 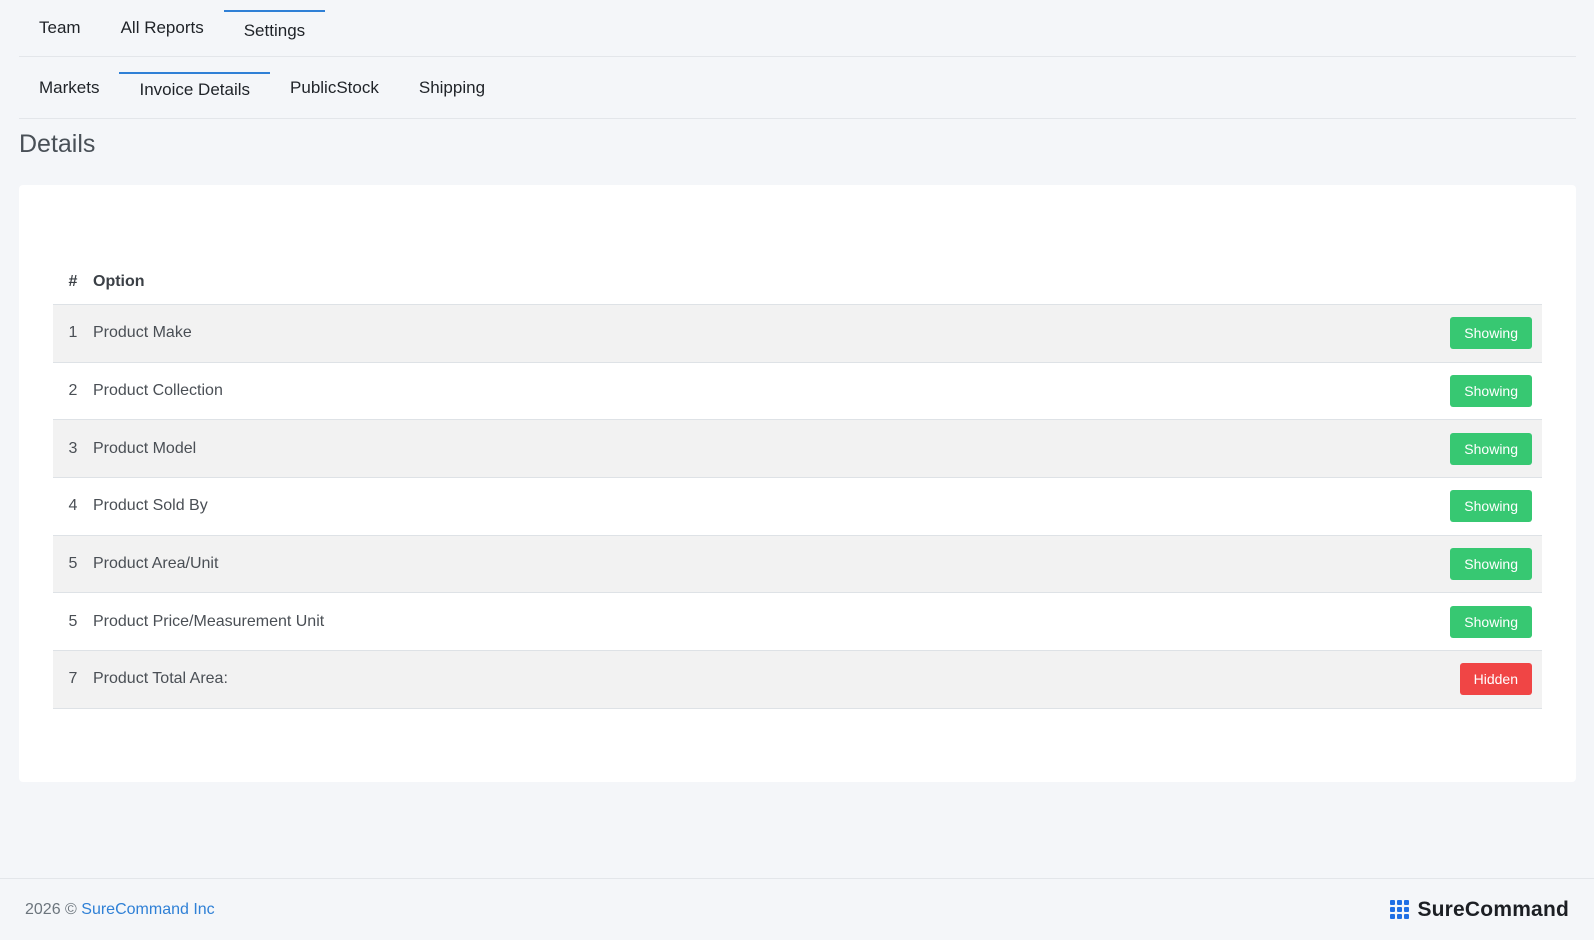 What do you see at coordinates (158, 391) in the screenshot?
I see `row-option: Product Collection` at bounding box center [158, 391].